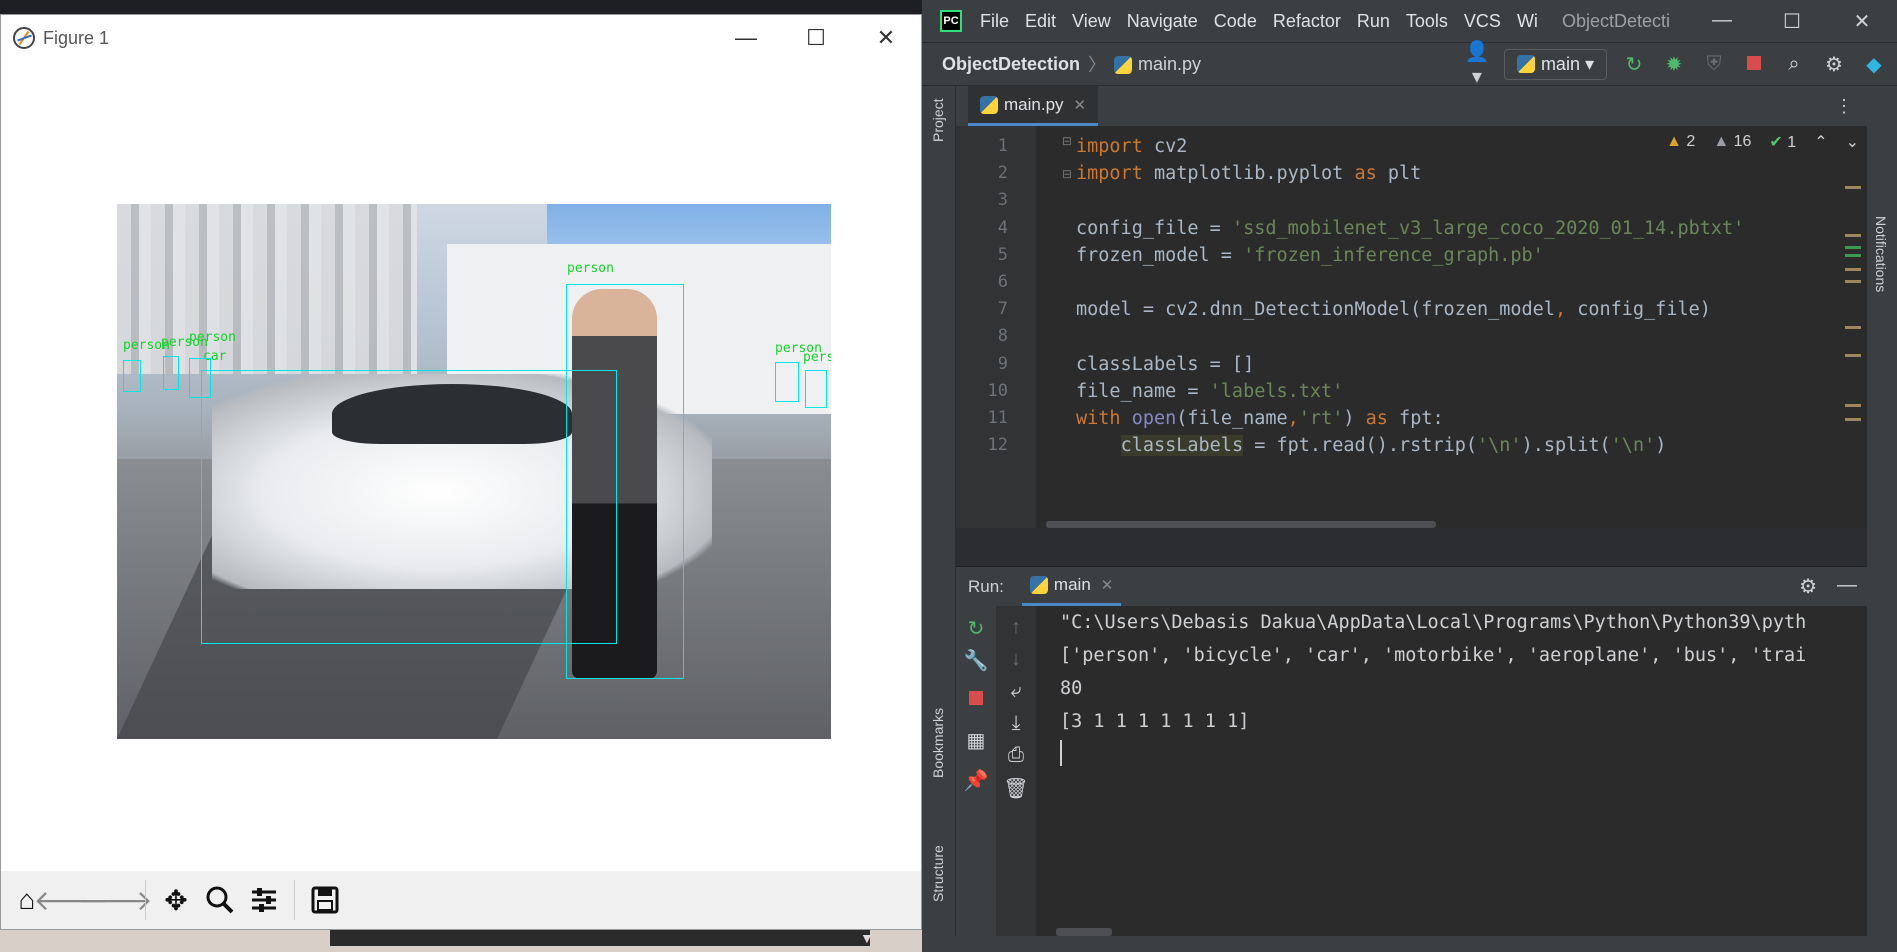  What do you see at coordinates (1016, 691) in the screenshot?
I see `soft-wrap-icon: ⤶` at bounding box center [1016, 691].